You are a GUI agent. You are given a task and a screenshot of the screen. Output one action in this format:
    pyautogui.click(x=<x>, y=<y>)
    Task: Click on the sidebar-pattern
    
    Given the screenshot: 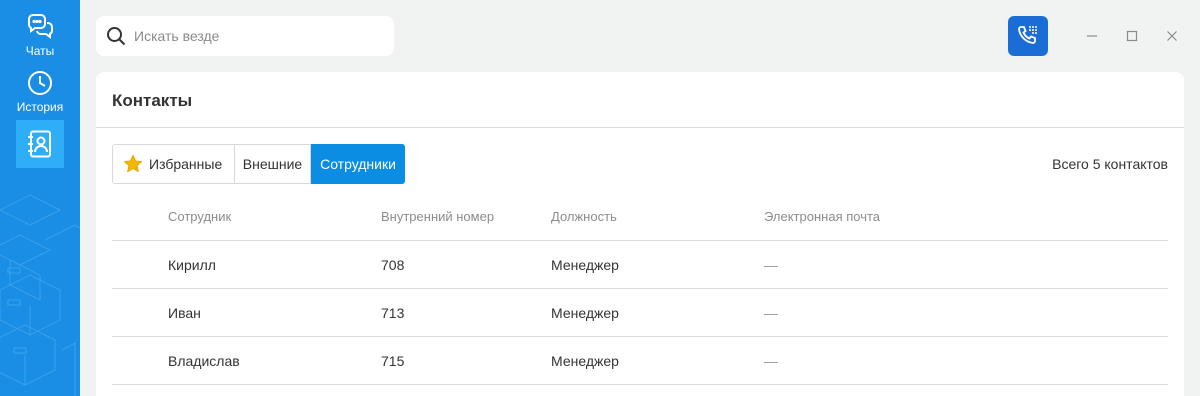 What is the action you would take?
    pyautogui.click(x=40, y=295)
    